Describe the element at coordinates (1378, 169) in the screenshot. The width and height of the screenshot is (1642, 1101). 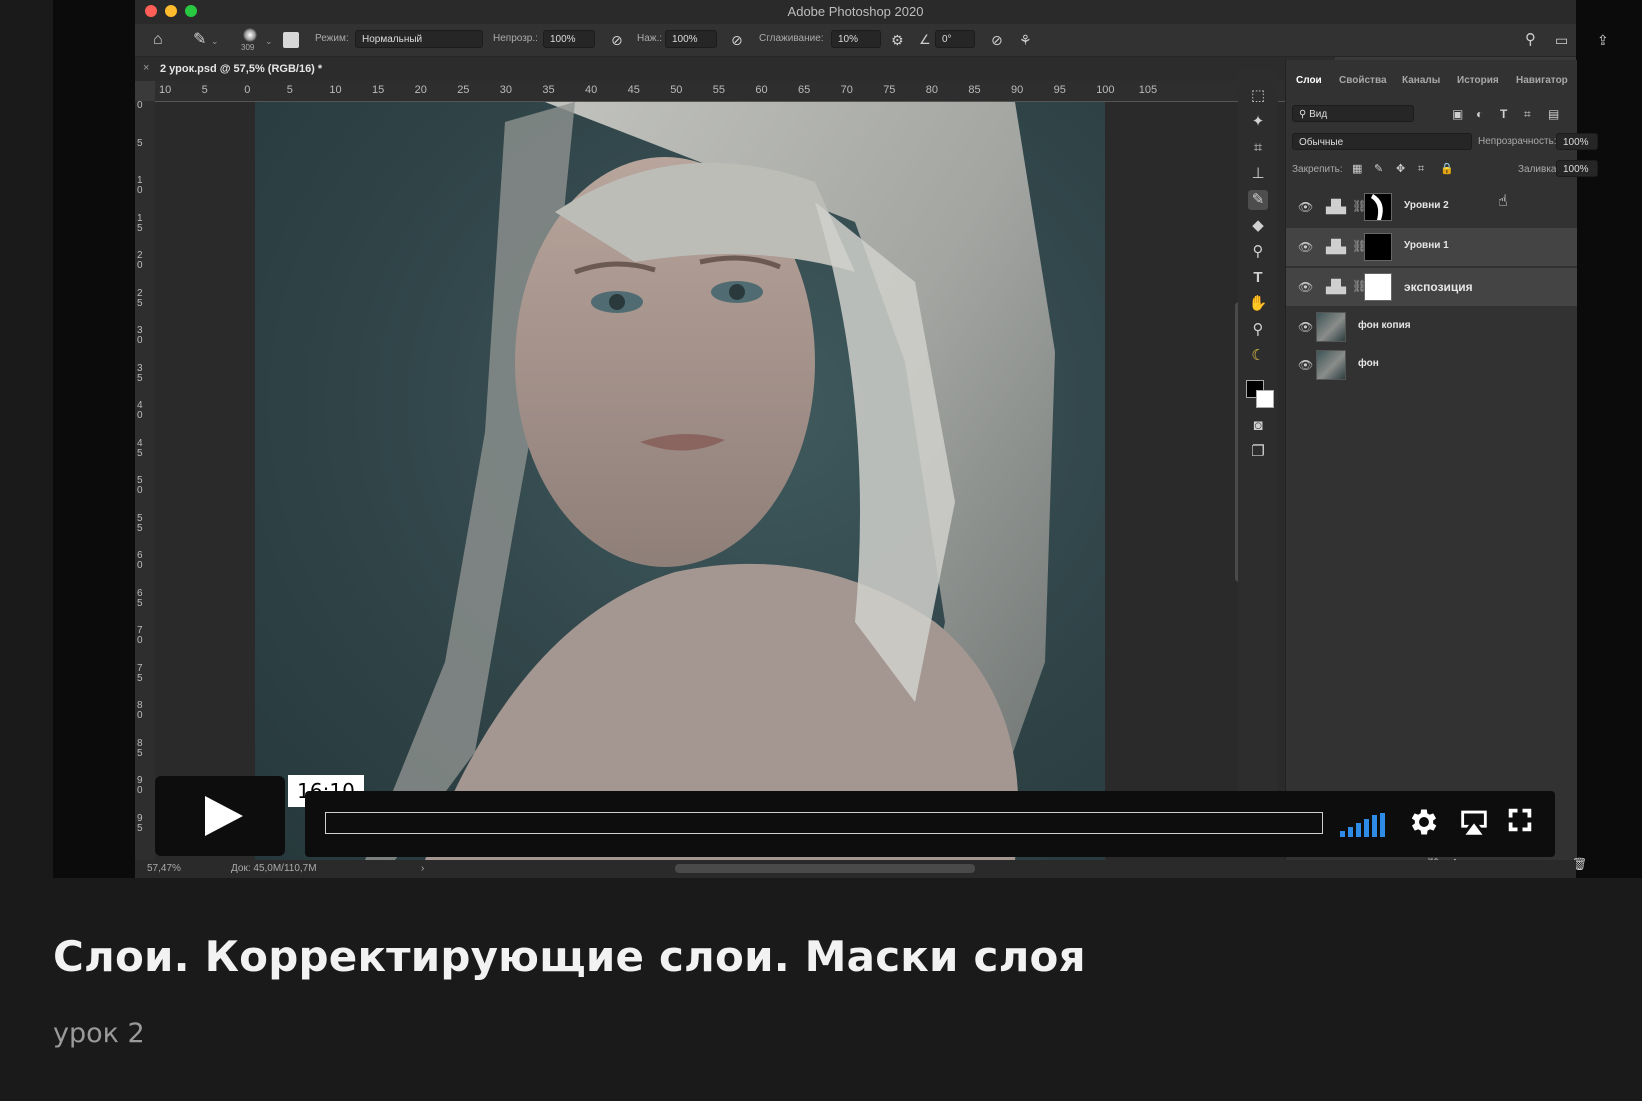
I see `lock-pixels-icon: ✎` at that location.